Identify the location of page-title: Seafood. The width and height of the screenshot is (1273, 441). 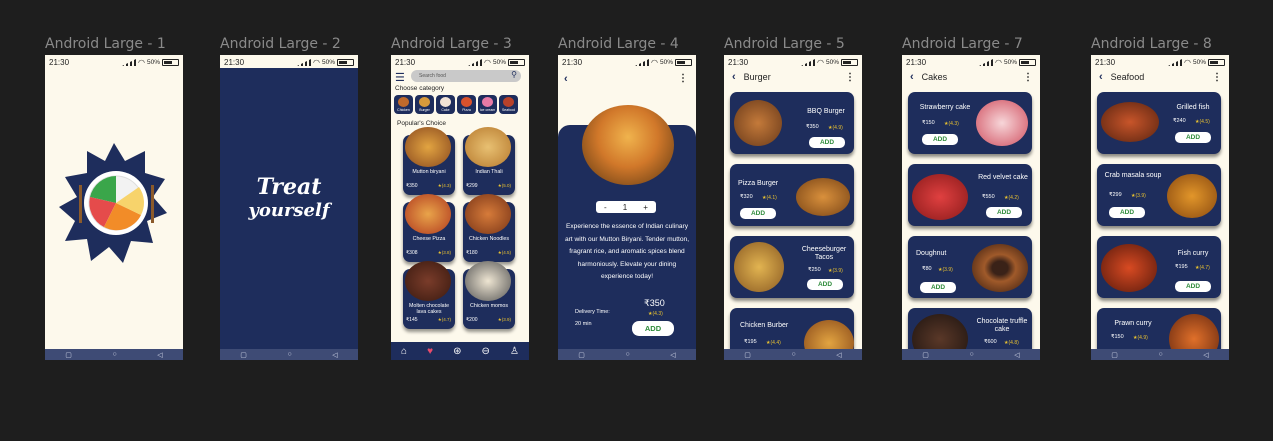
(1127, 77).